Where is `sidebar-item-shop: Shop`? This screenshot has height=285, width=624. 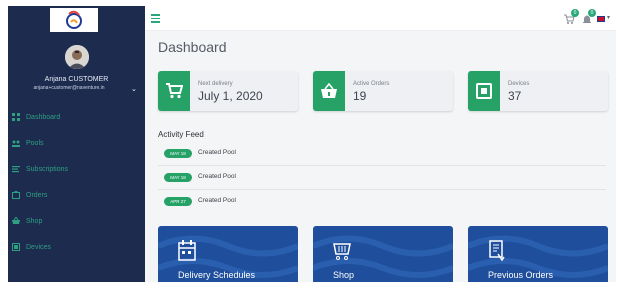 sidebar-item-shop: Shop is located at coordinates (76, 221).